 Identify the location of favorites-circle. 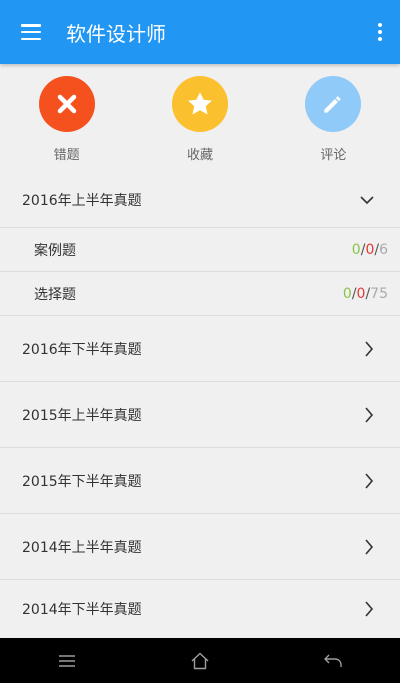
(199, 104).